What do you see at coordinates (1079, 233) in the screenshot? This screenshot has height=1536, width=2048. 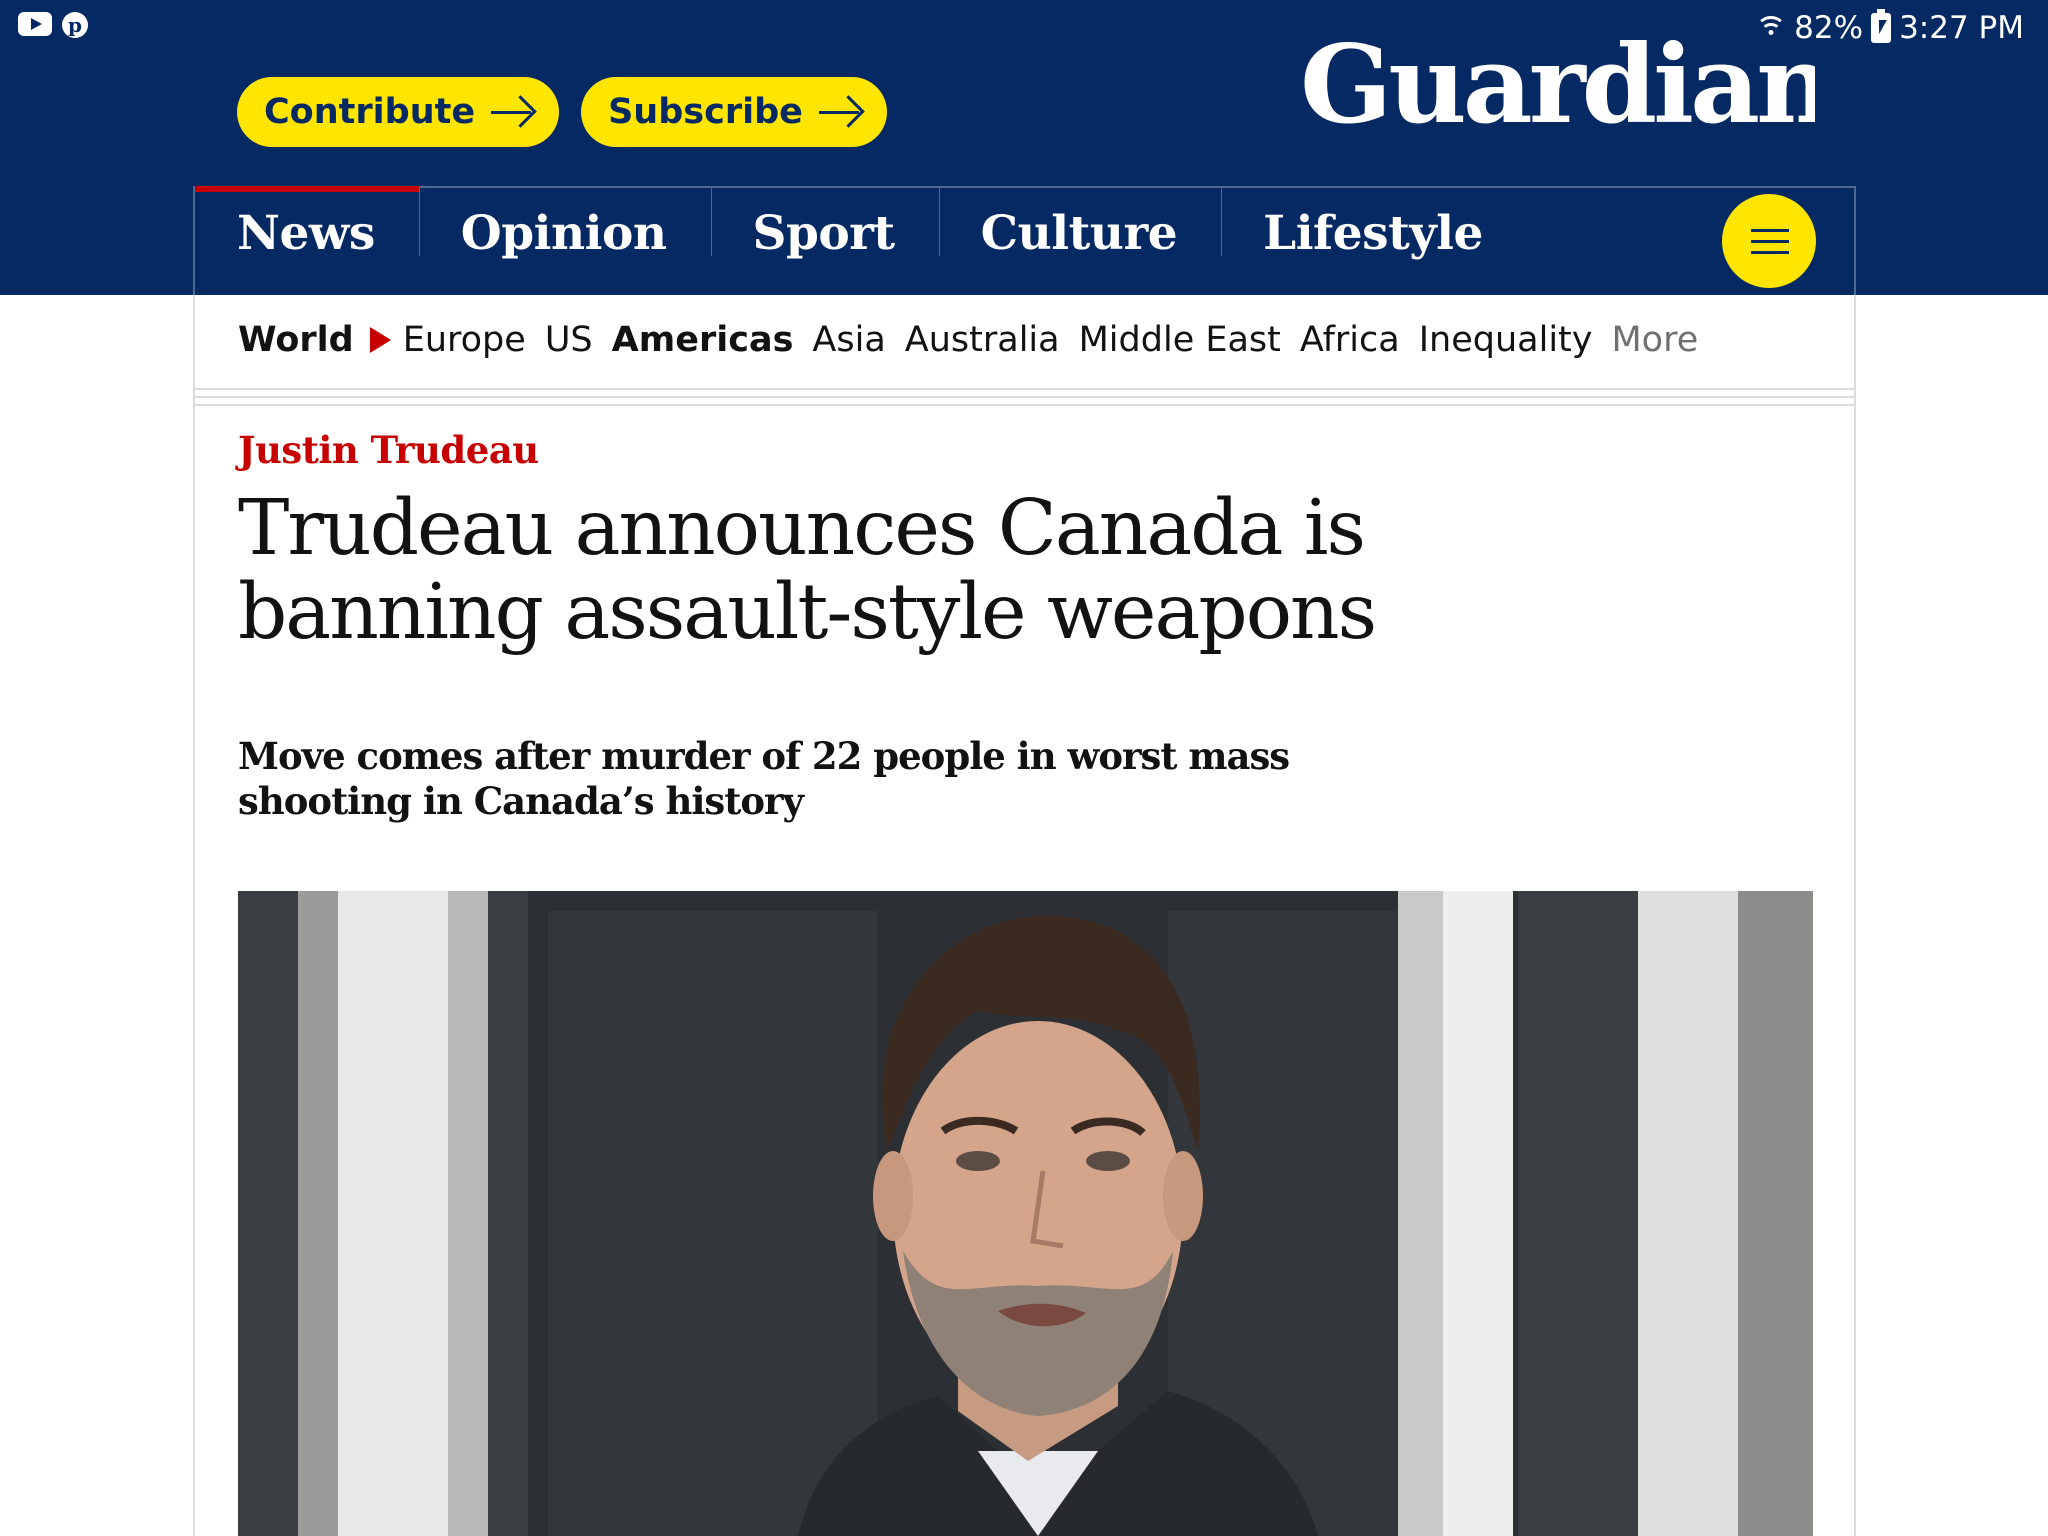 I see `pillar-label: Culture` at bounding box center [1079, 233].